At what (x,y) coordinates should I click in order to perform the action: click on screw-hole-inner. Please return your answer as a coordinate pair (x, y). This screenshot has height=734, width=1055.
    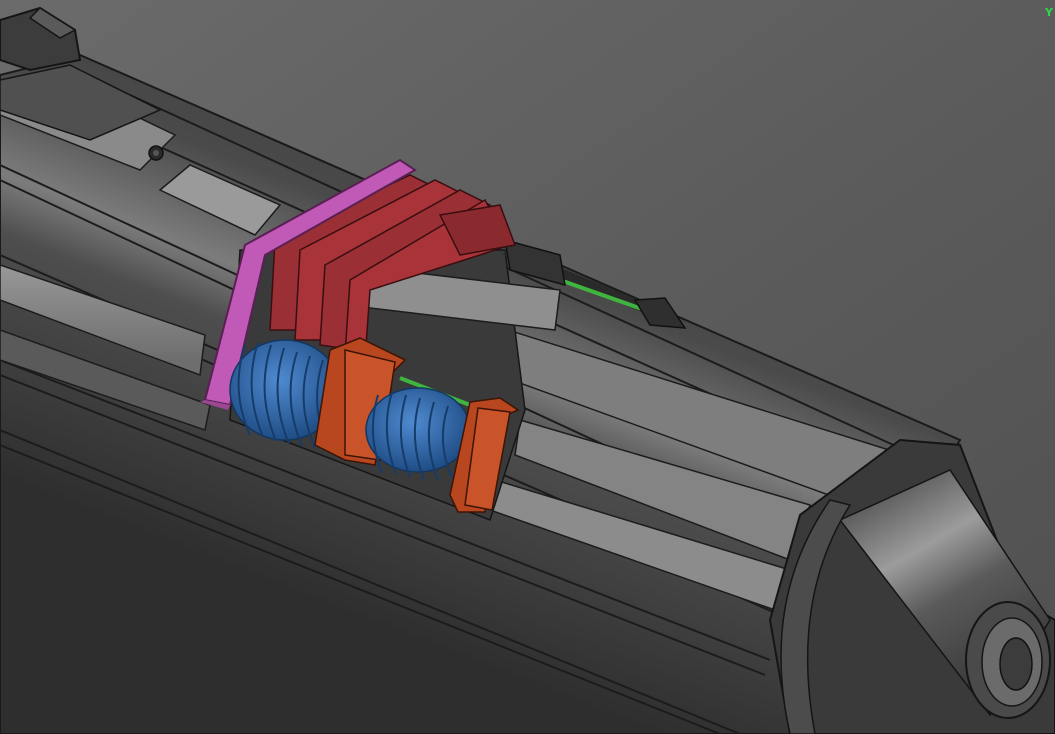
    Looking at the image, I should click on (156, 153).